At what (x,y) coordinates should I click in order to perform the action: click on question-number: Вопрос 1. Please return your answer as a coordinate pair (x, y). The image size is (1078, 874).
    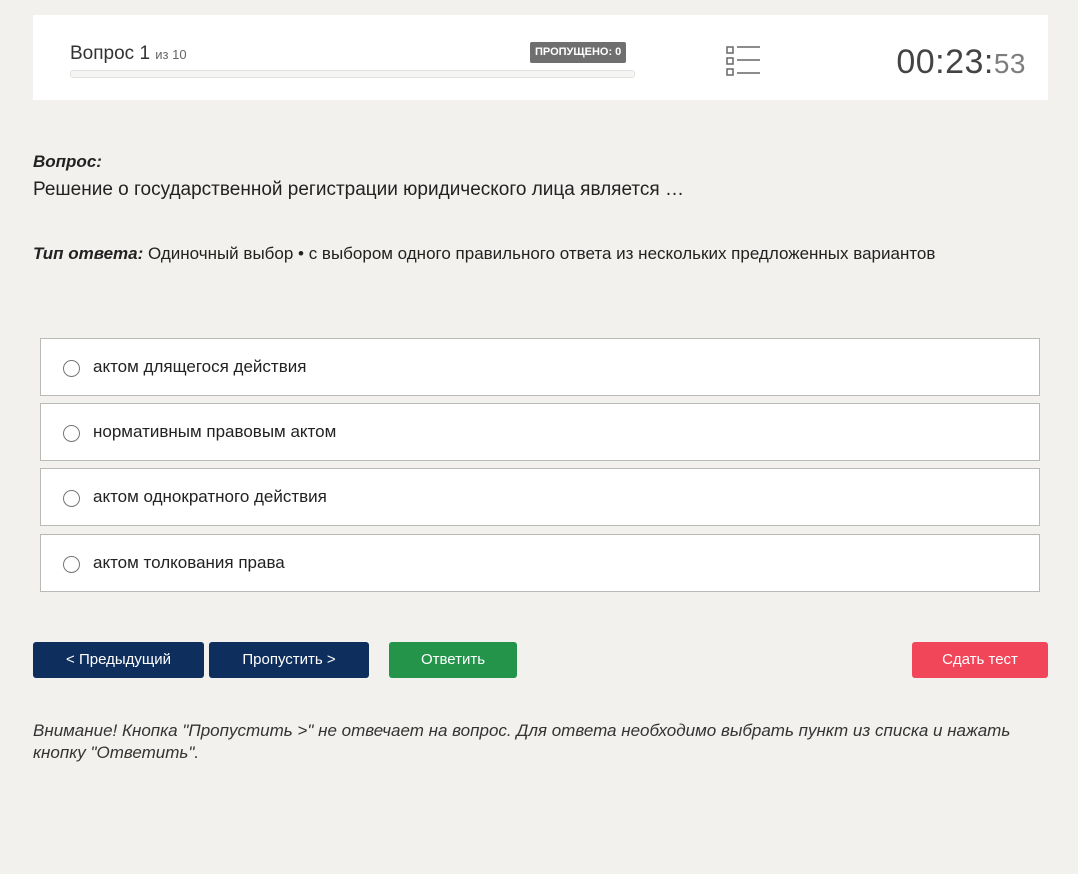
    Looking at the image, I should click on (110, 53).